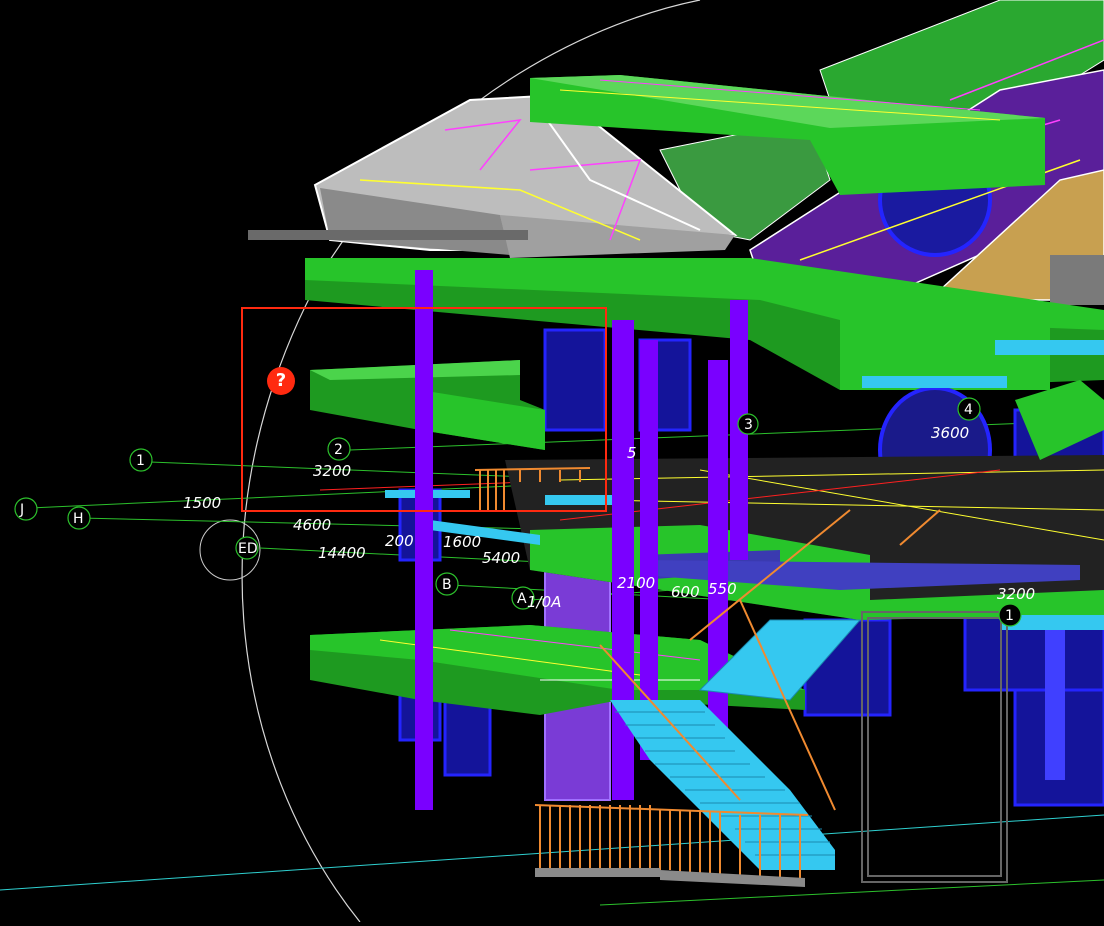 The width and height of the screenshot is (1104, 926). Describe the element at coordinates (399, 541) in the screenshot. I see `dim-200: 200` at that location.